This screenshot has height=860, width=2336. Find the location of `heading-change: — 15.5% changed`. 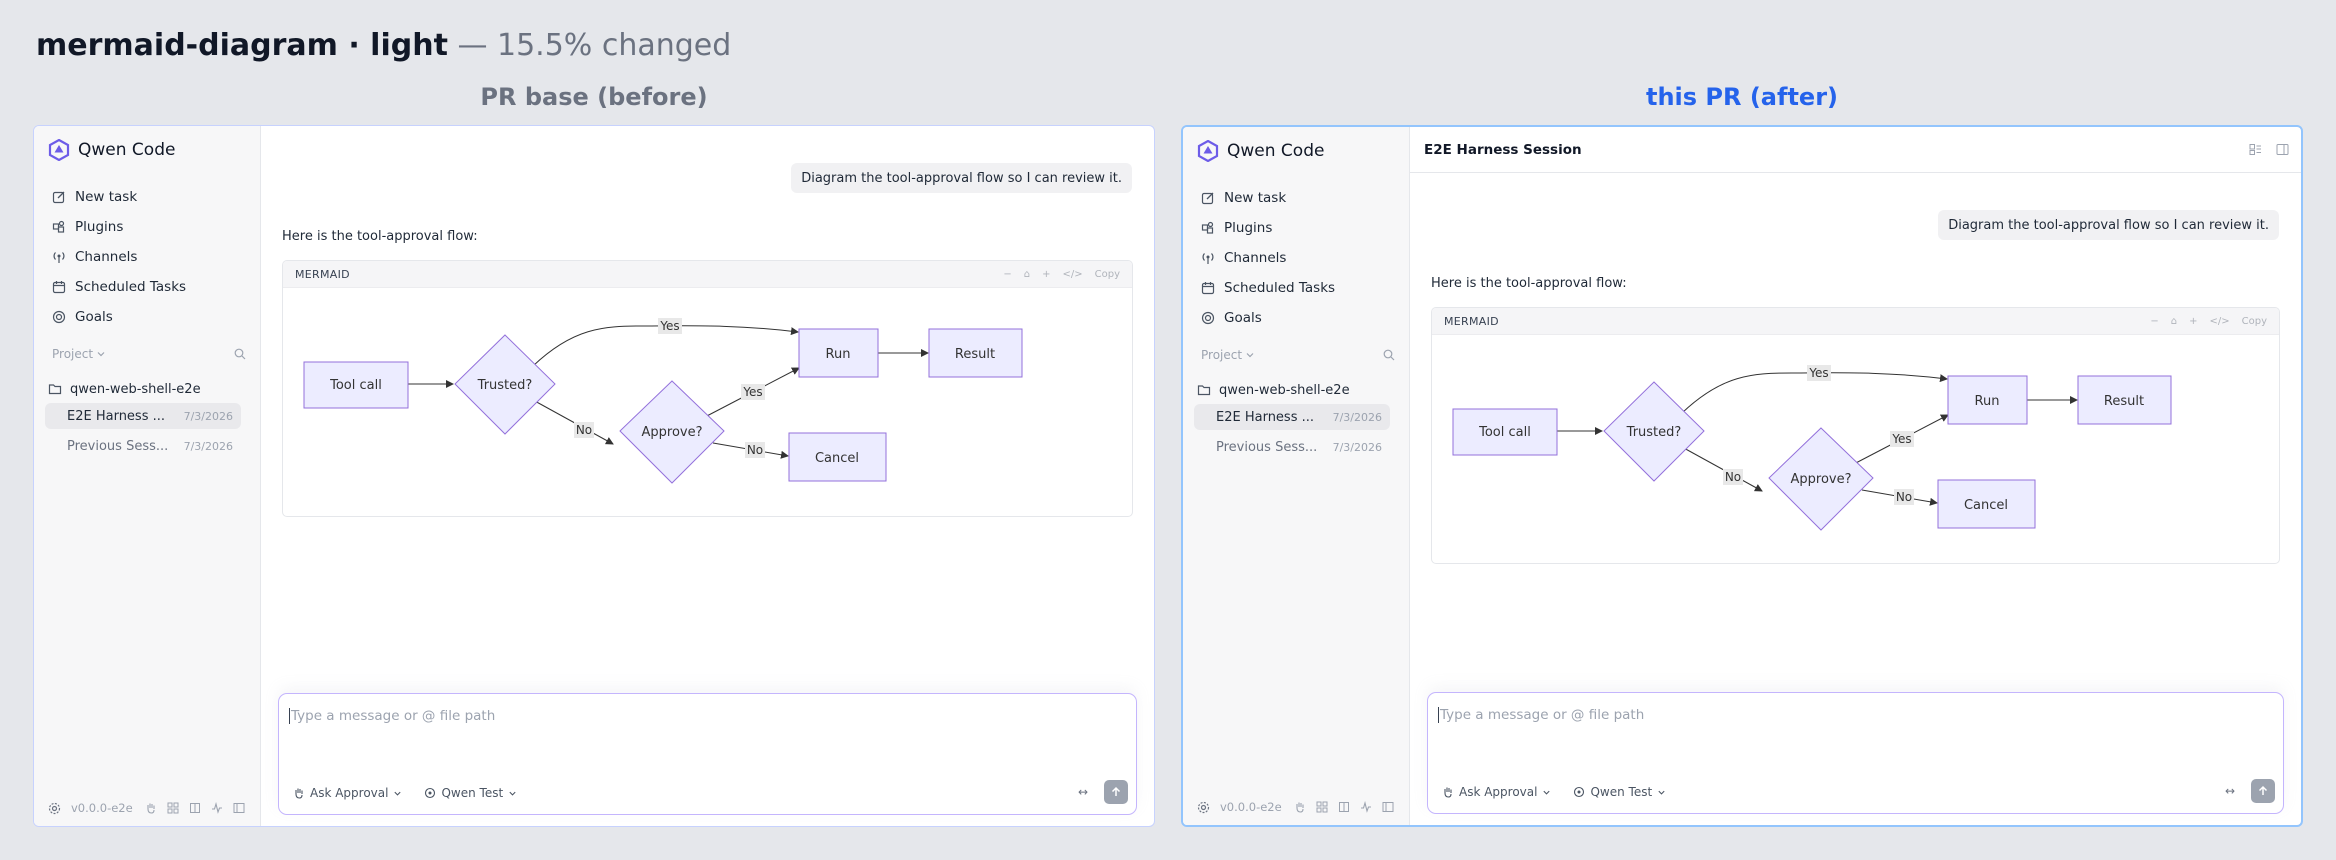

heading-change: — 15.5% changed is located at coordinates (589, 45).